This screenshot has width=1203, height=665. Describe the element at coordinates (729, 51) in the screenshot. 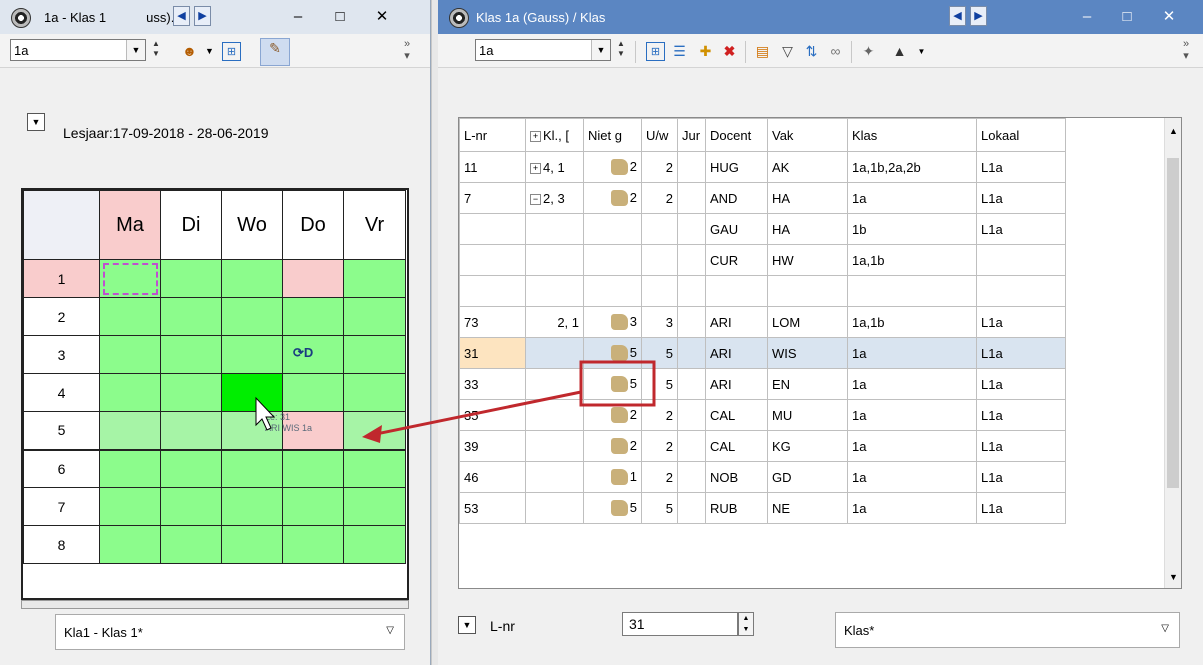

I see `delete-icon: ✖` at that location.